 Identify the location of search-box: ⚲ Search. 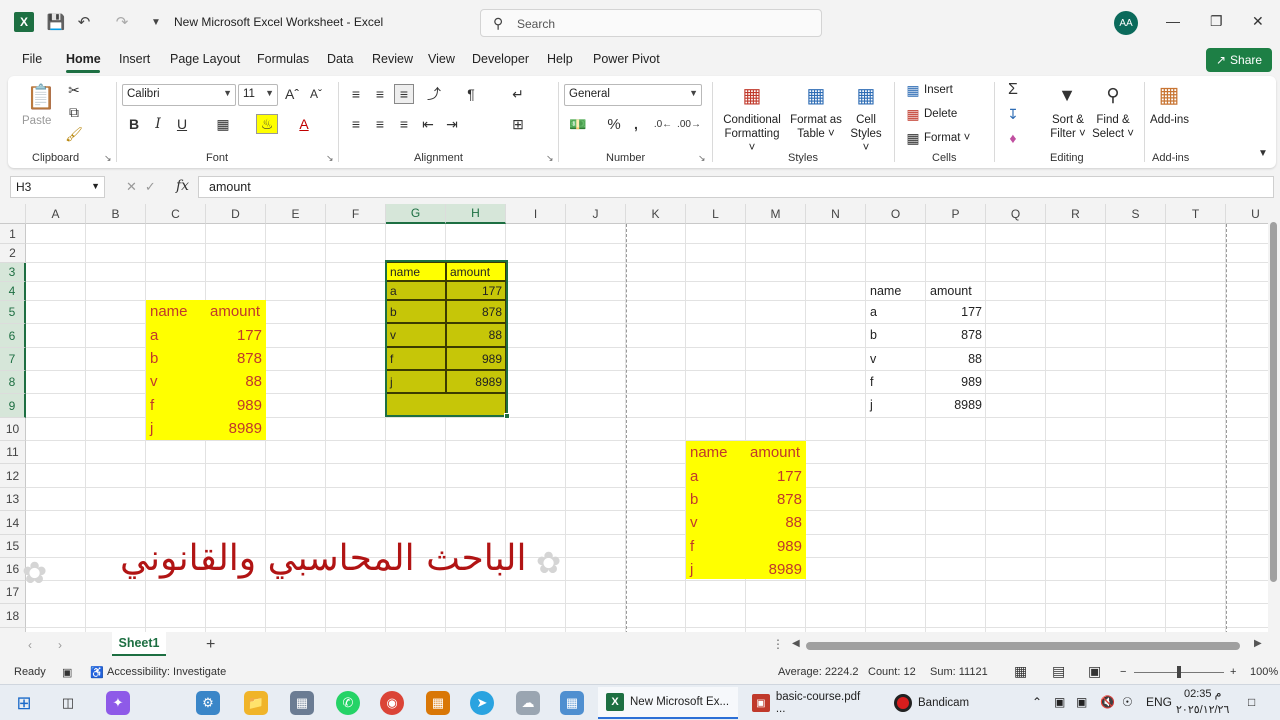
(651, 23).